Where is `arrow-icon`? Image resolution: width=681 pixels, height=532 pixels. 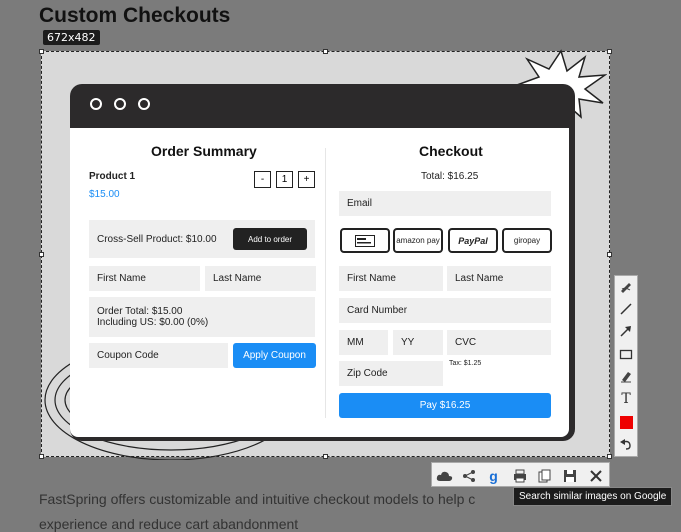 arrow-icon is located at coordinates (626, 331).